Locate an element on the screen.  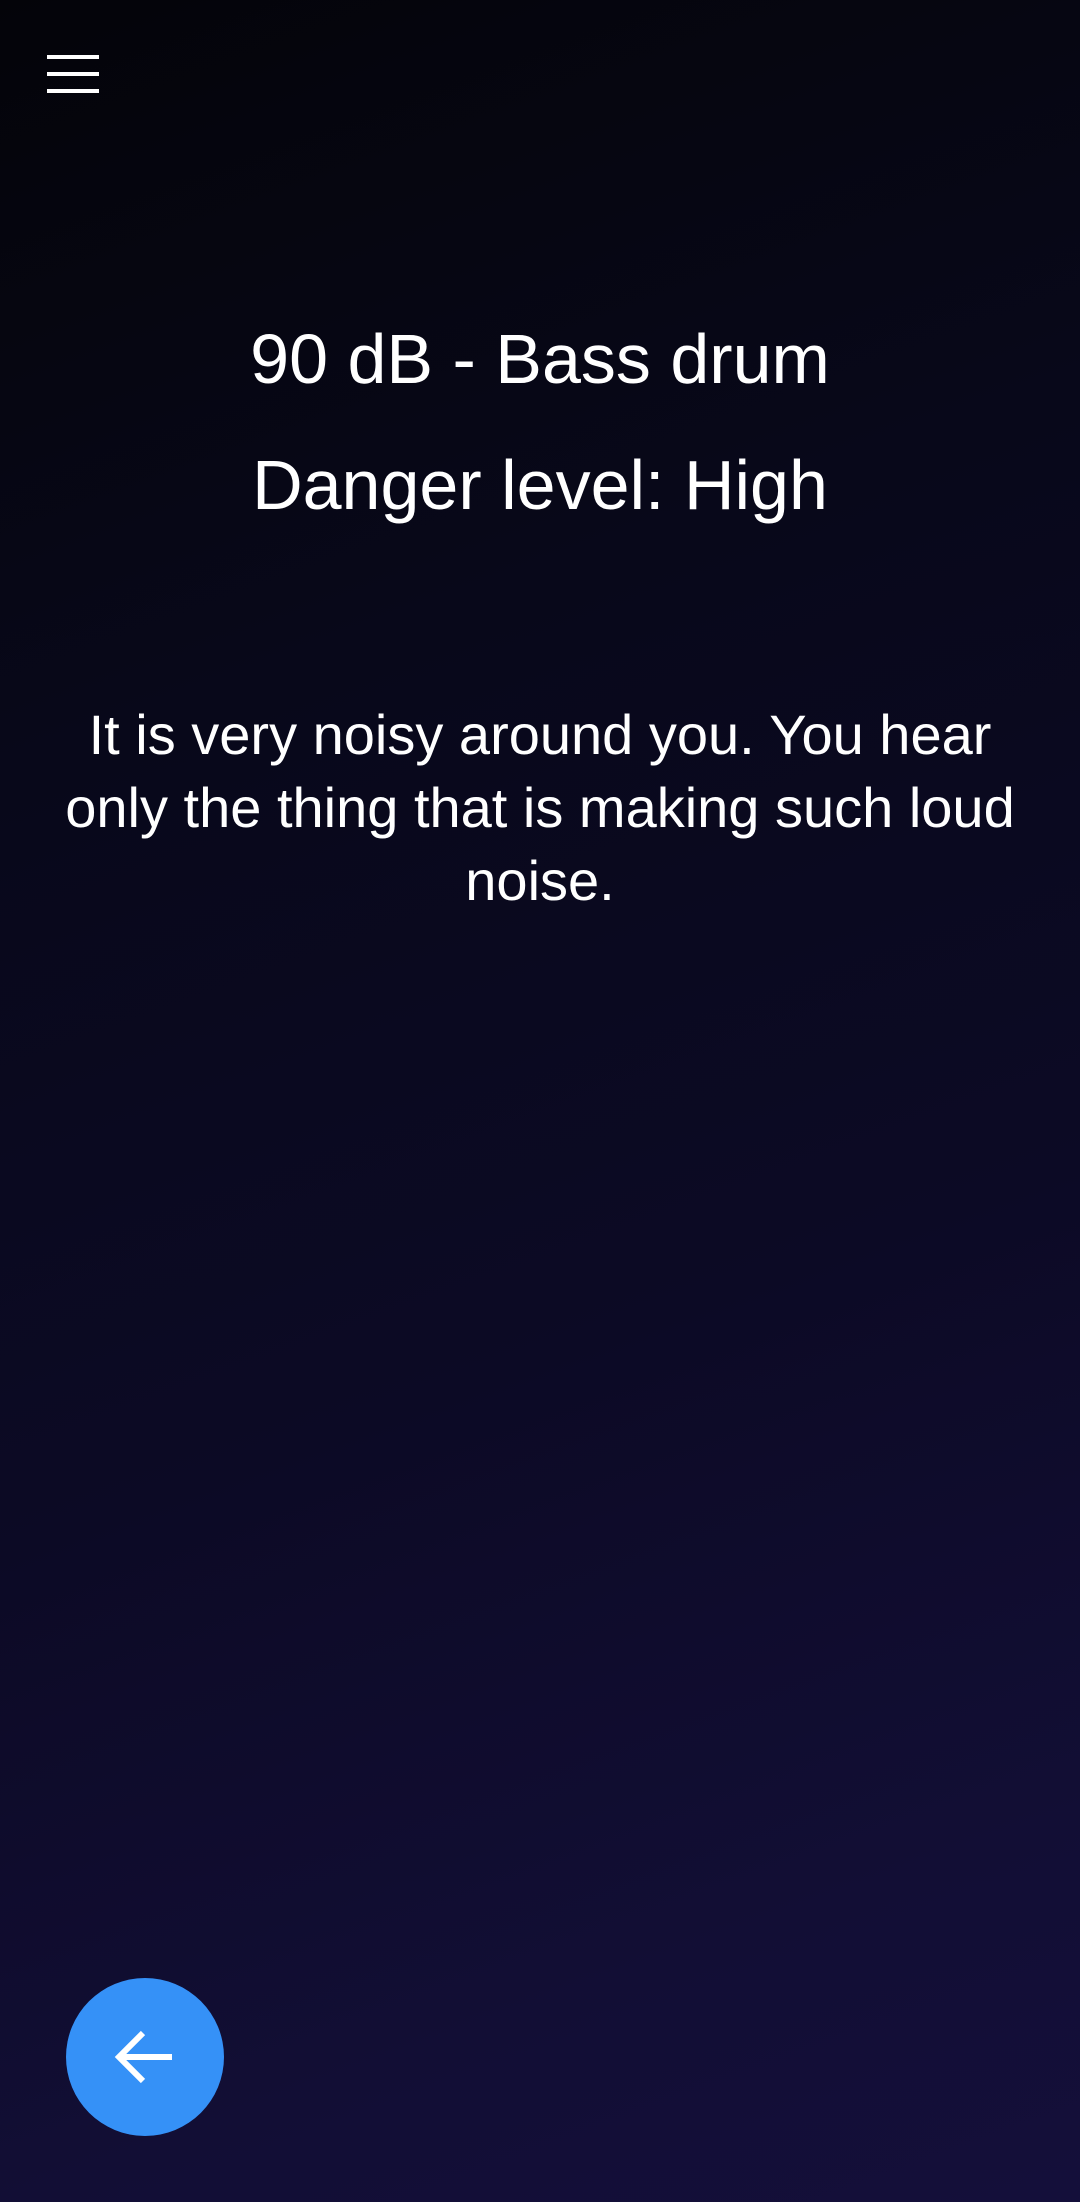
arrow-back-icon is located at coordinates (145, 2057).